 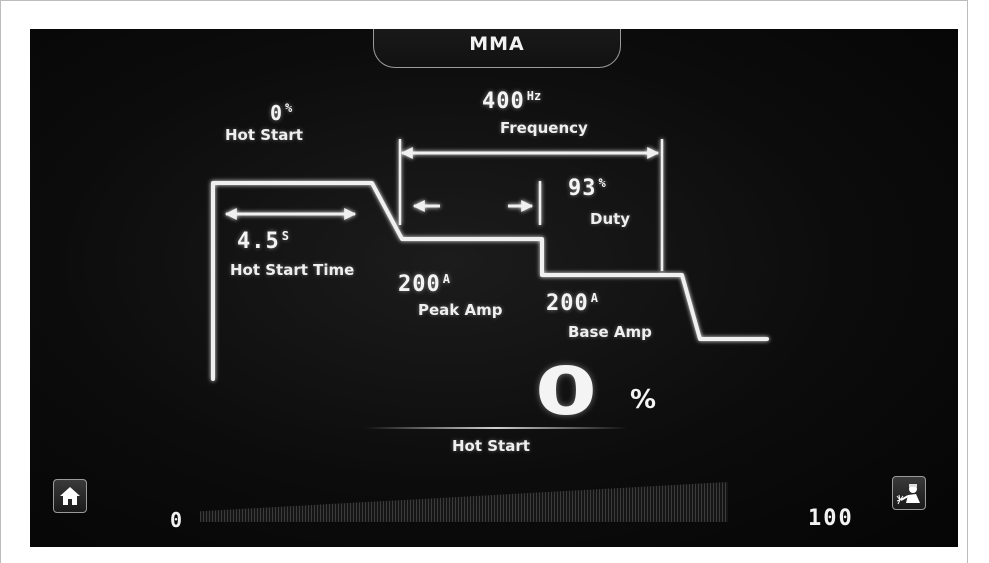 I want to click on duty-unit: %, so click(x=602, y=183).